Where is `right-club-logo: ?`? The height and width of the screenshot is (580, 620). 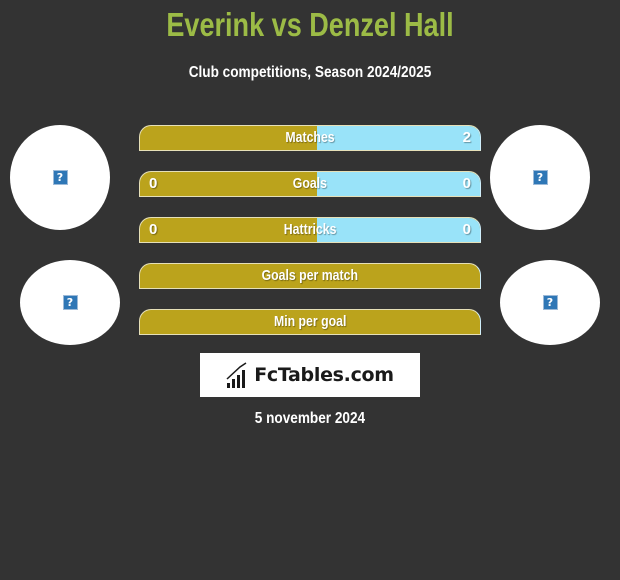 right-club-logo: ? is located at coordinates (550, 302).